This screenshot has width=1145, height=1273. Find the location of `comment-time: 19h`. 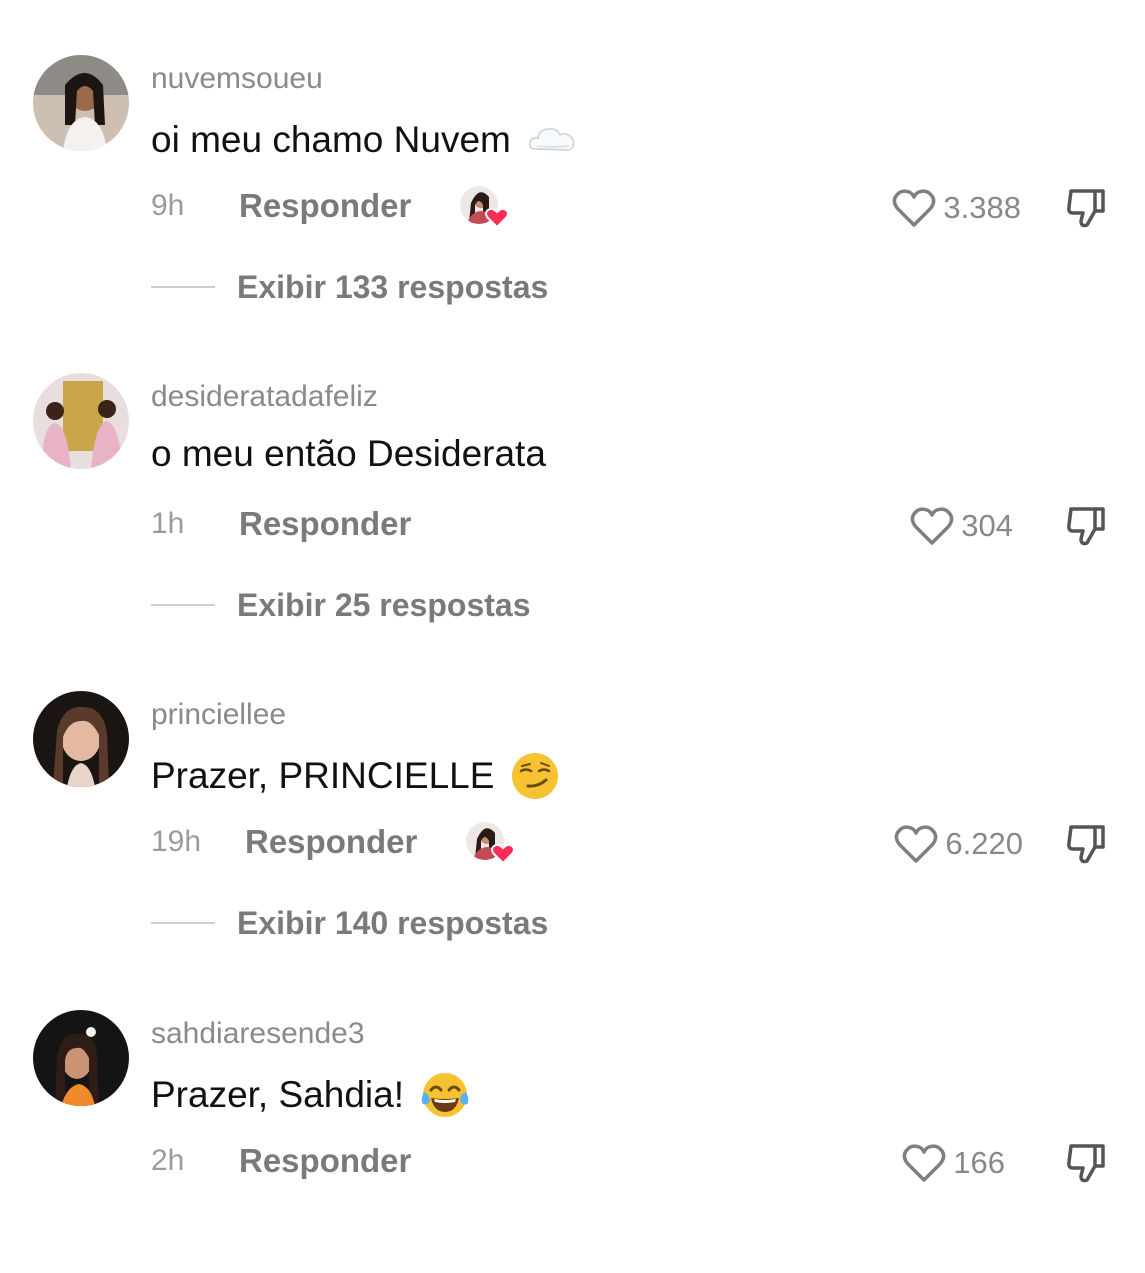

comment-time: 19h is located at coordinates (176, 841).